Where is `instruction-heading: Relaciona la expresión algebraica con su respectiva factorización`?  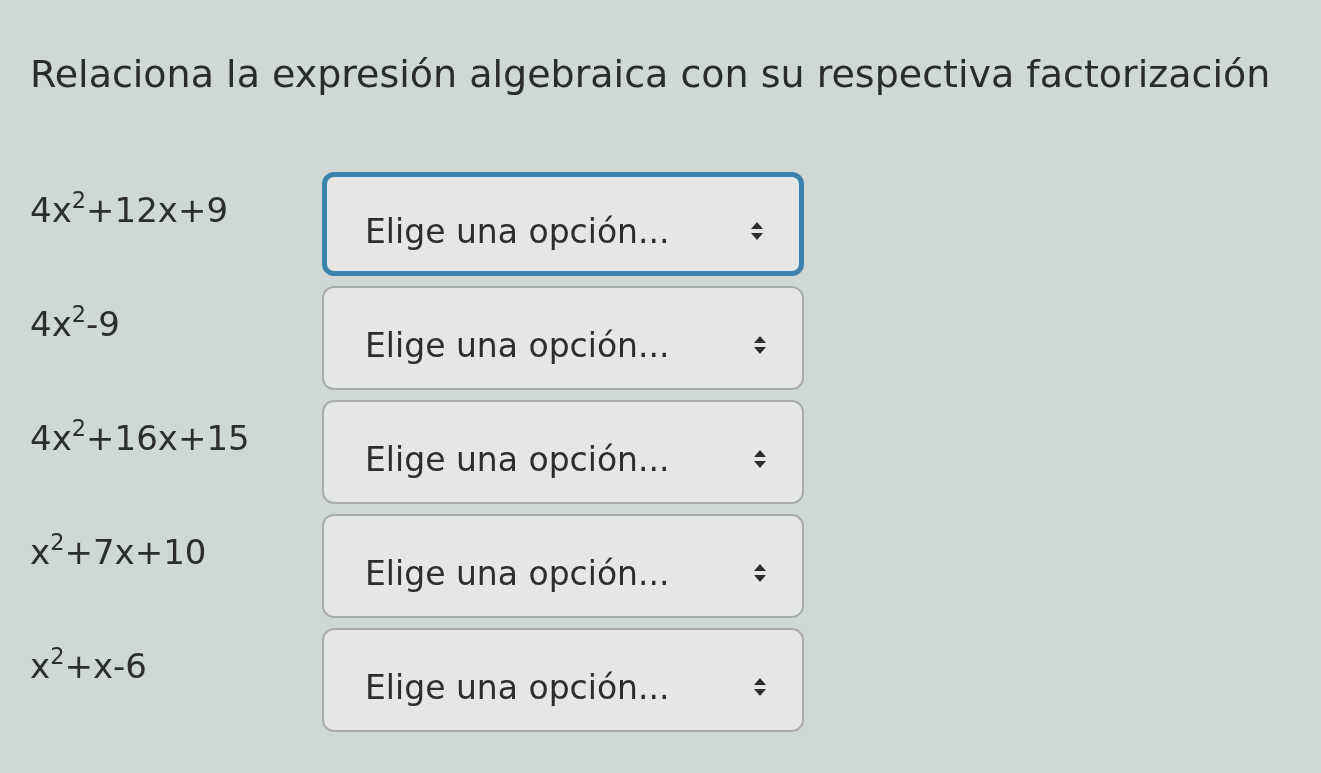 instruction-heading: Relaciona la expresión algebraica con su respectiva factorización is located at coordinates (650, 74).